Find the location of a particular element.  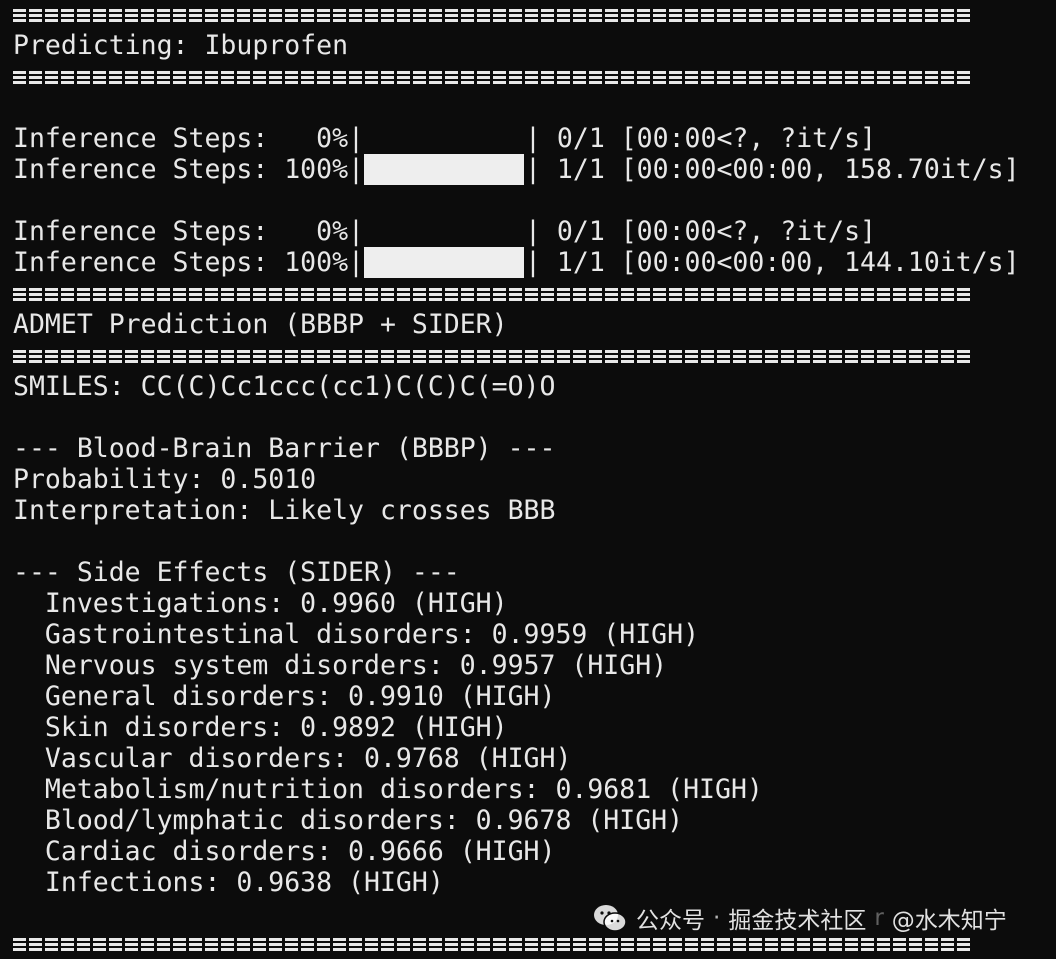

bbbp-probability: Probability: 0.5010 is located at coordinates (165, 479).